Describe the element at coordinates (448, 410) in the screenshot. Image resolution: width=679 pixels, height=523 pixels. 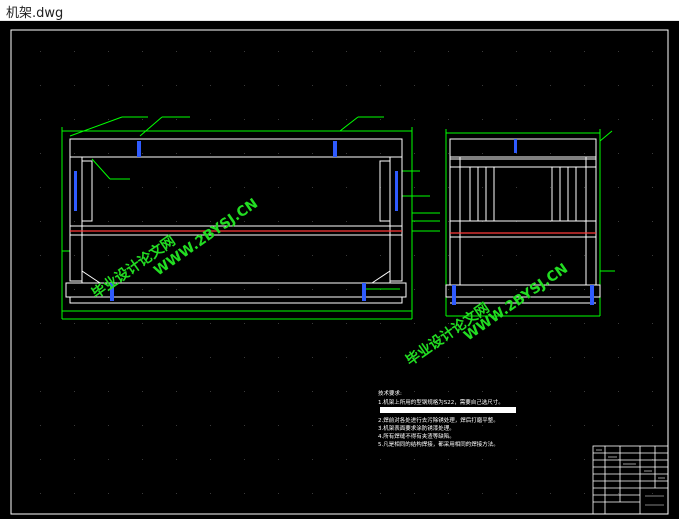
I see `highlight-bar` at that location.